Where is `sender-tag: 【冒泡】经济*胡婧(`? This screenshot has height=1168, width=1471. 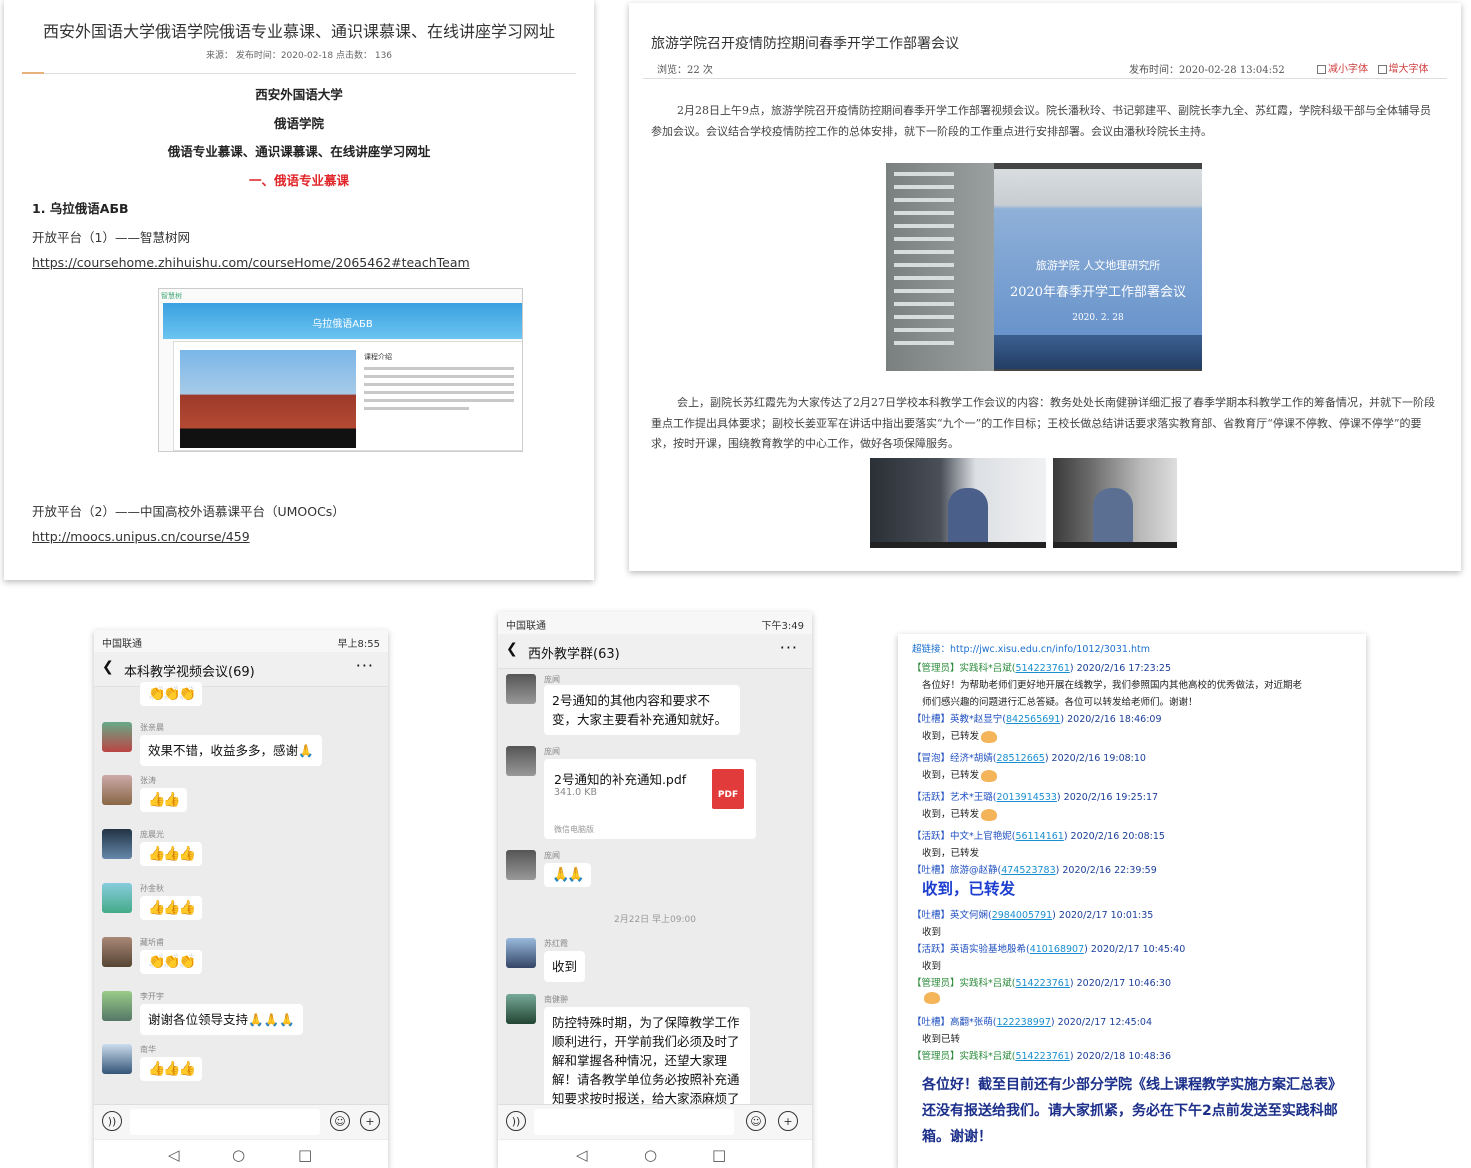 sender-tag: 【冒泡】经济*胡婧( is located at coordinates (954, 758).